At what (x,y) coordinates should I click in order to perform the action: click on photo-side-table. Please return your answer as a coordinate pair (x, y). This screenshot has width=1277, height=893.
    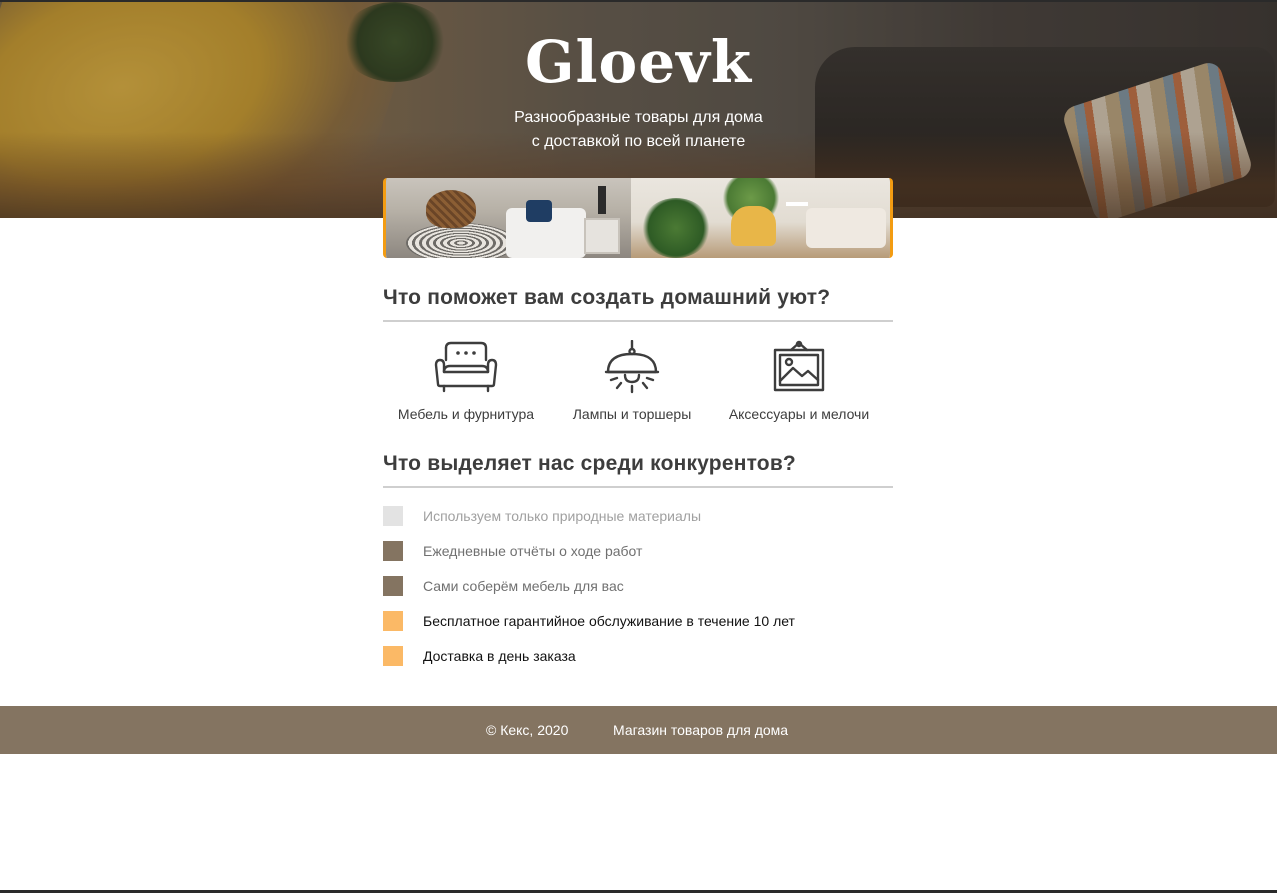
    Looking at the image, I should click on (797, 204).